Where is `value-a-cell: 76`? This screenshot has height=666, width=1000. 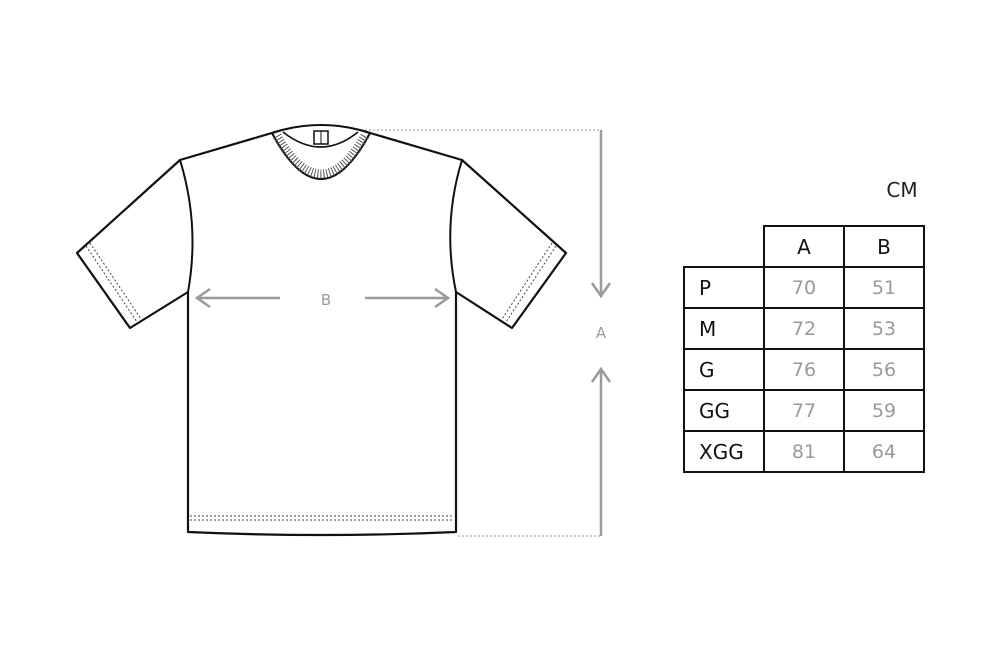
value-a-cell: 76 is located at coordinates (804, 369).